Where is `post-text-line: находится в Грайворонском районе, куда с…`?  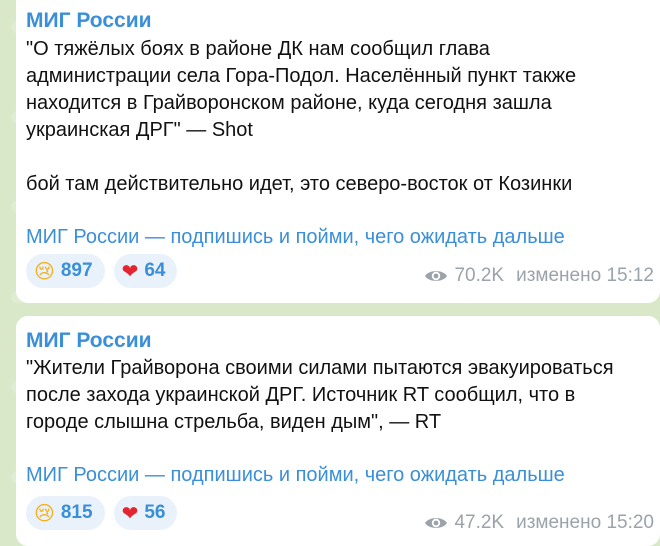 post-text-line: находится в Грайворонском районе, куда с… is located at coordinates (289, 103).